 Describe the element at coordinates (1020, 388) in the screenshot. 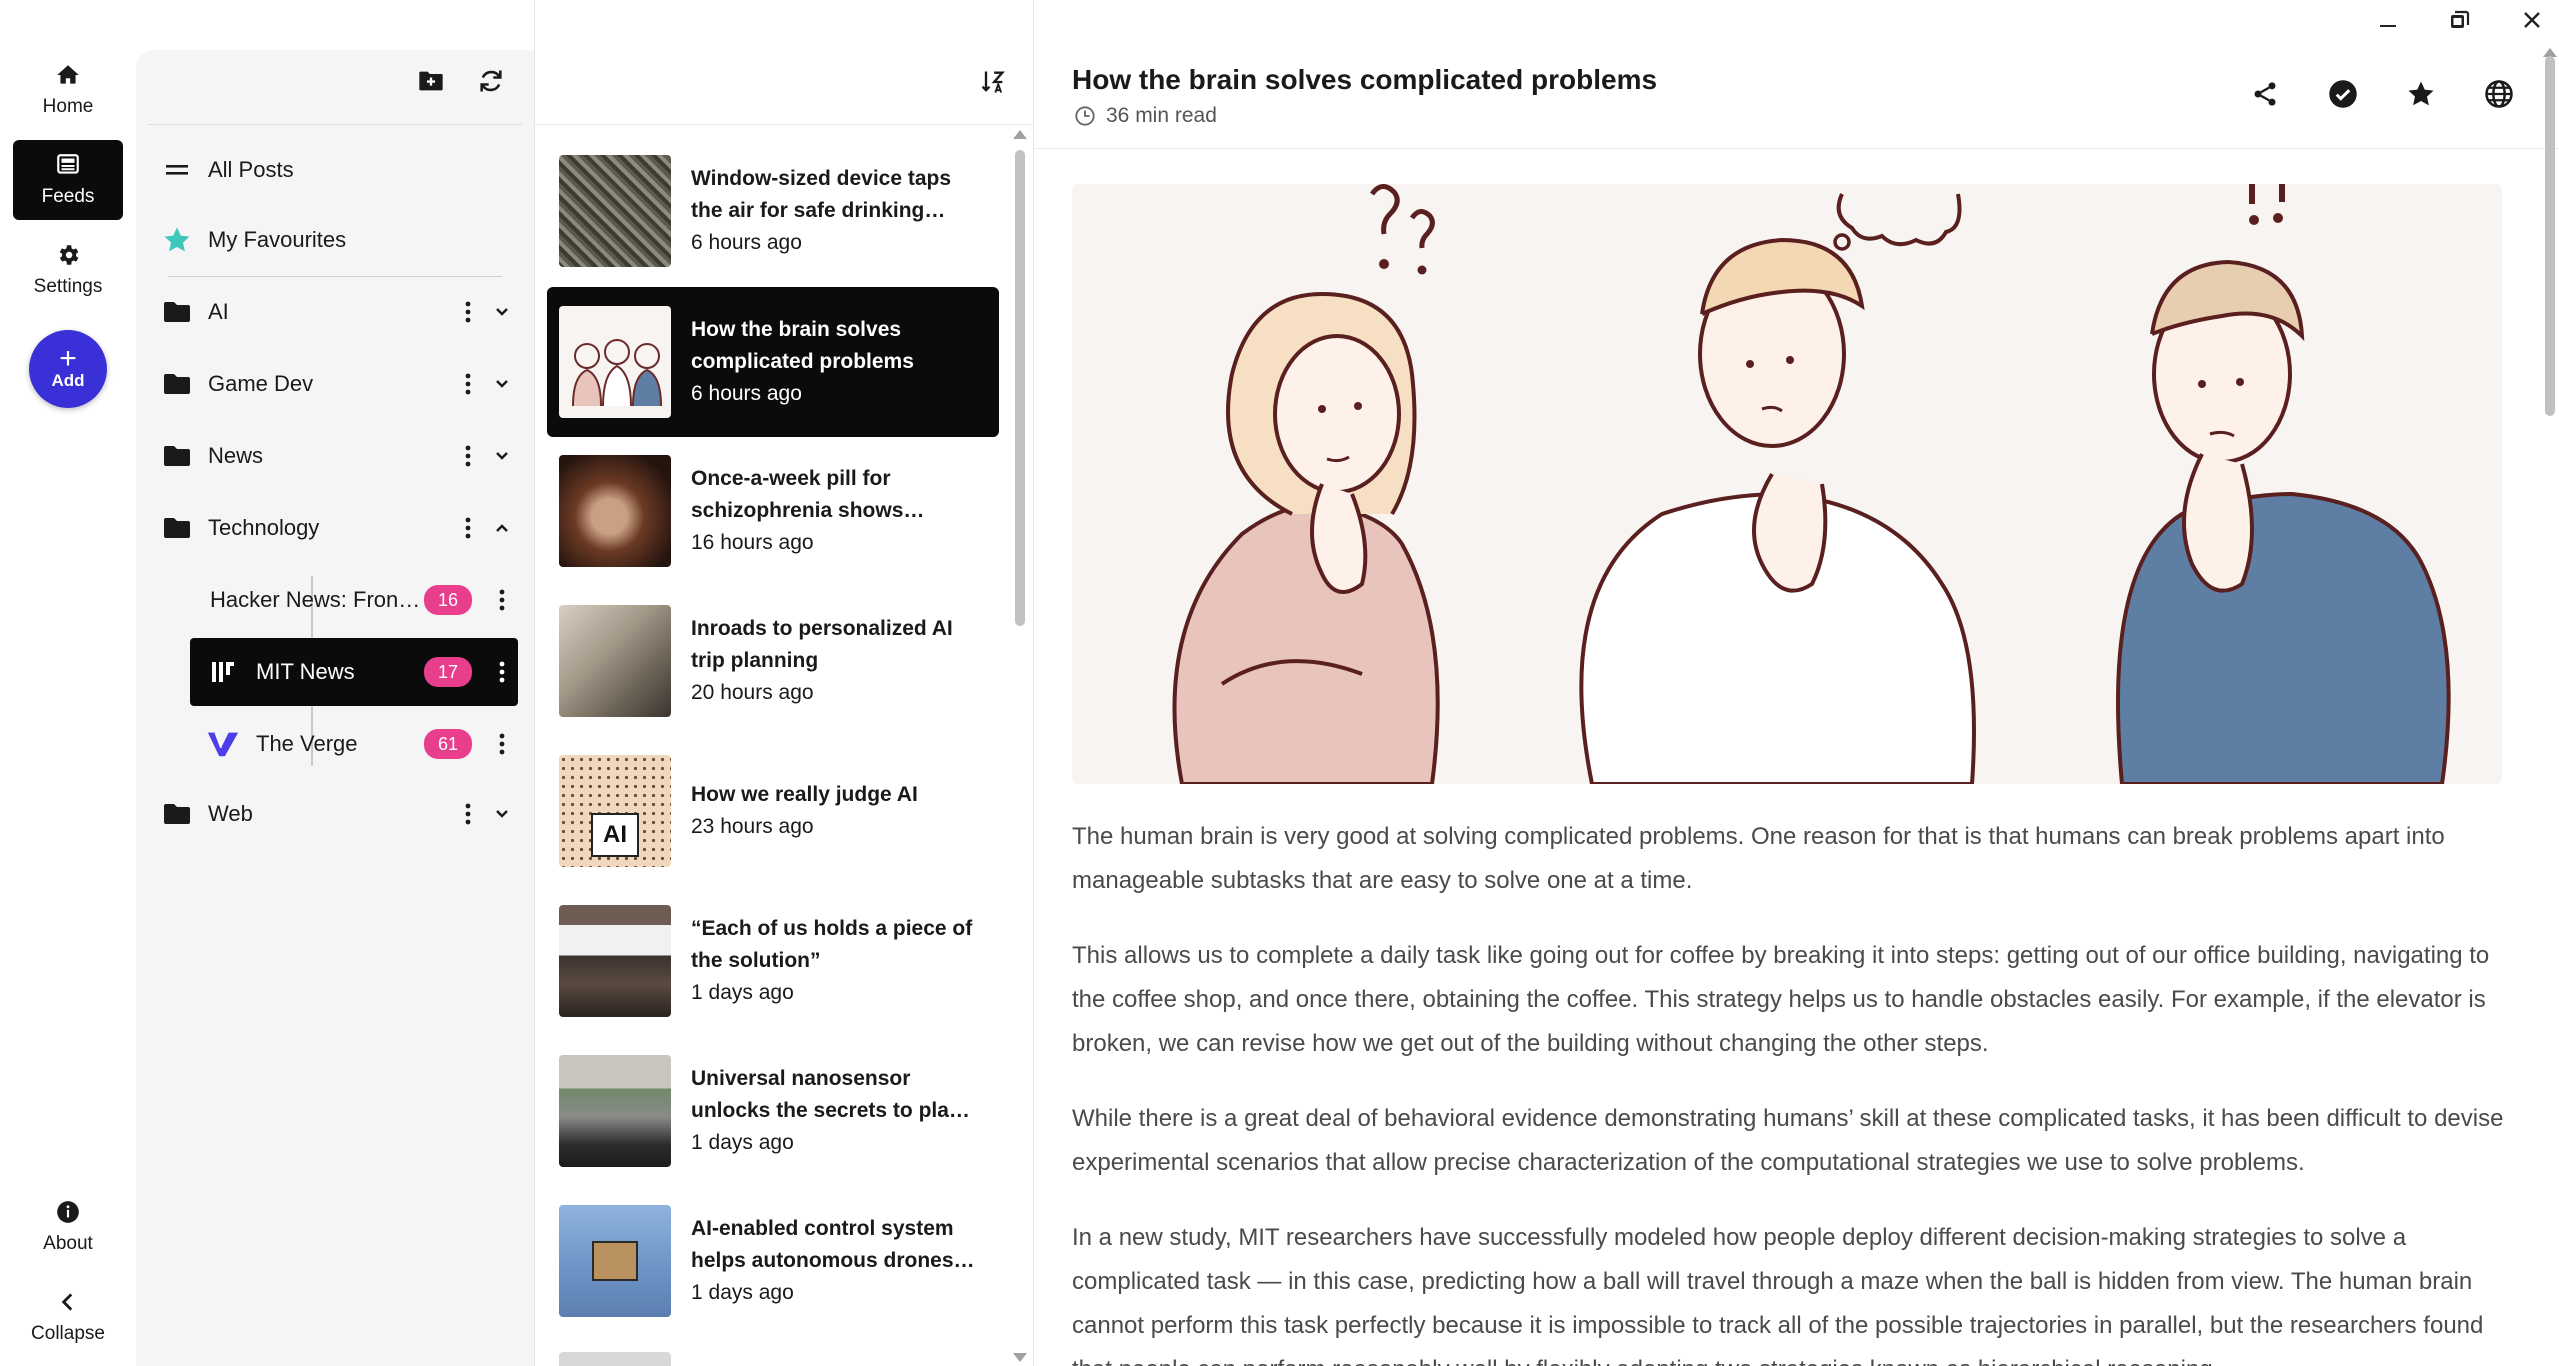

I see `posts-scrollbar` at that location.